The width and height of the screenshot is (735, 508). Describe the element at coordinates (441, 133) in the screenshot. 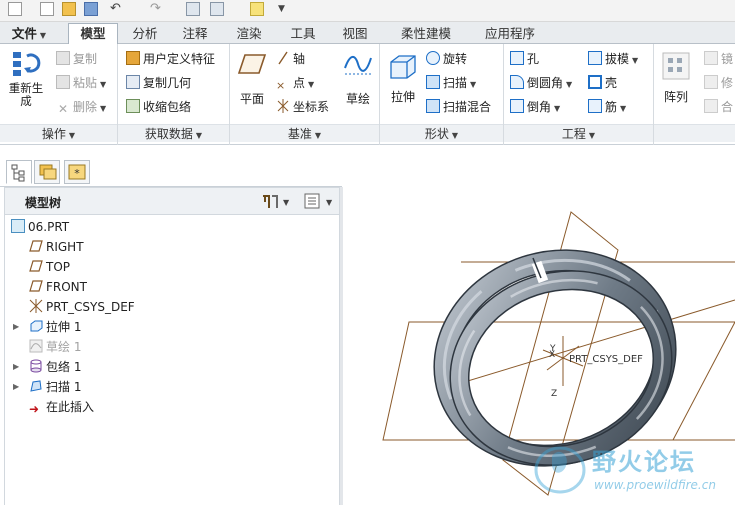

I see `group-label-shapes: 形状 ▼` at that location.